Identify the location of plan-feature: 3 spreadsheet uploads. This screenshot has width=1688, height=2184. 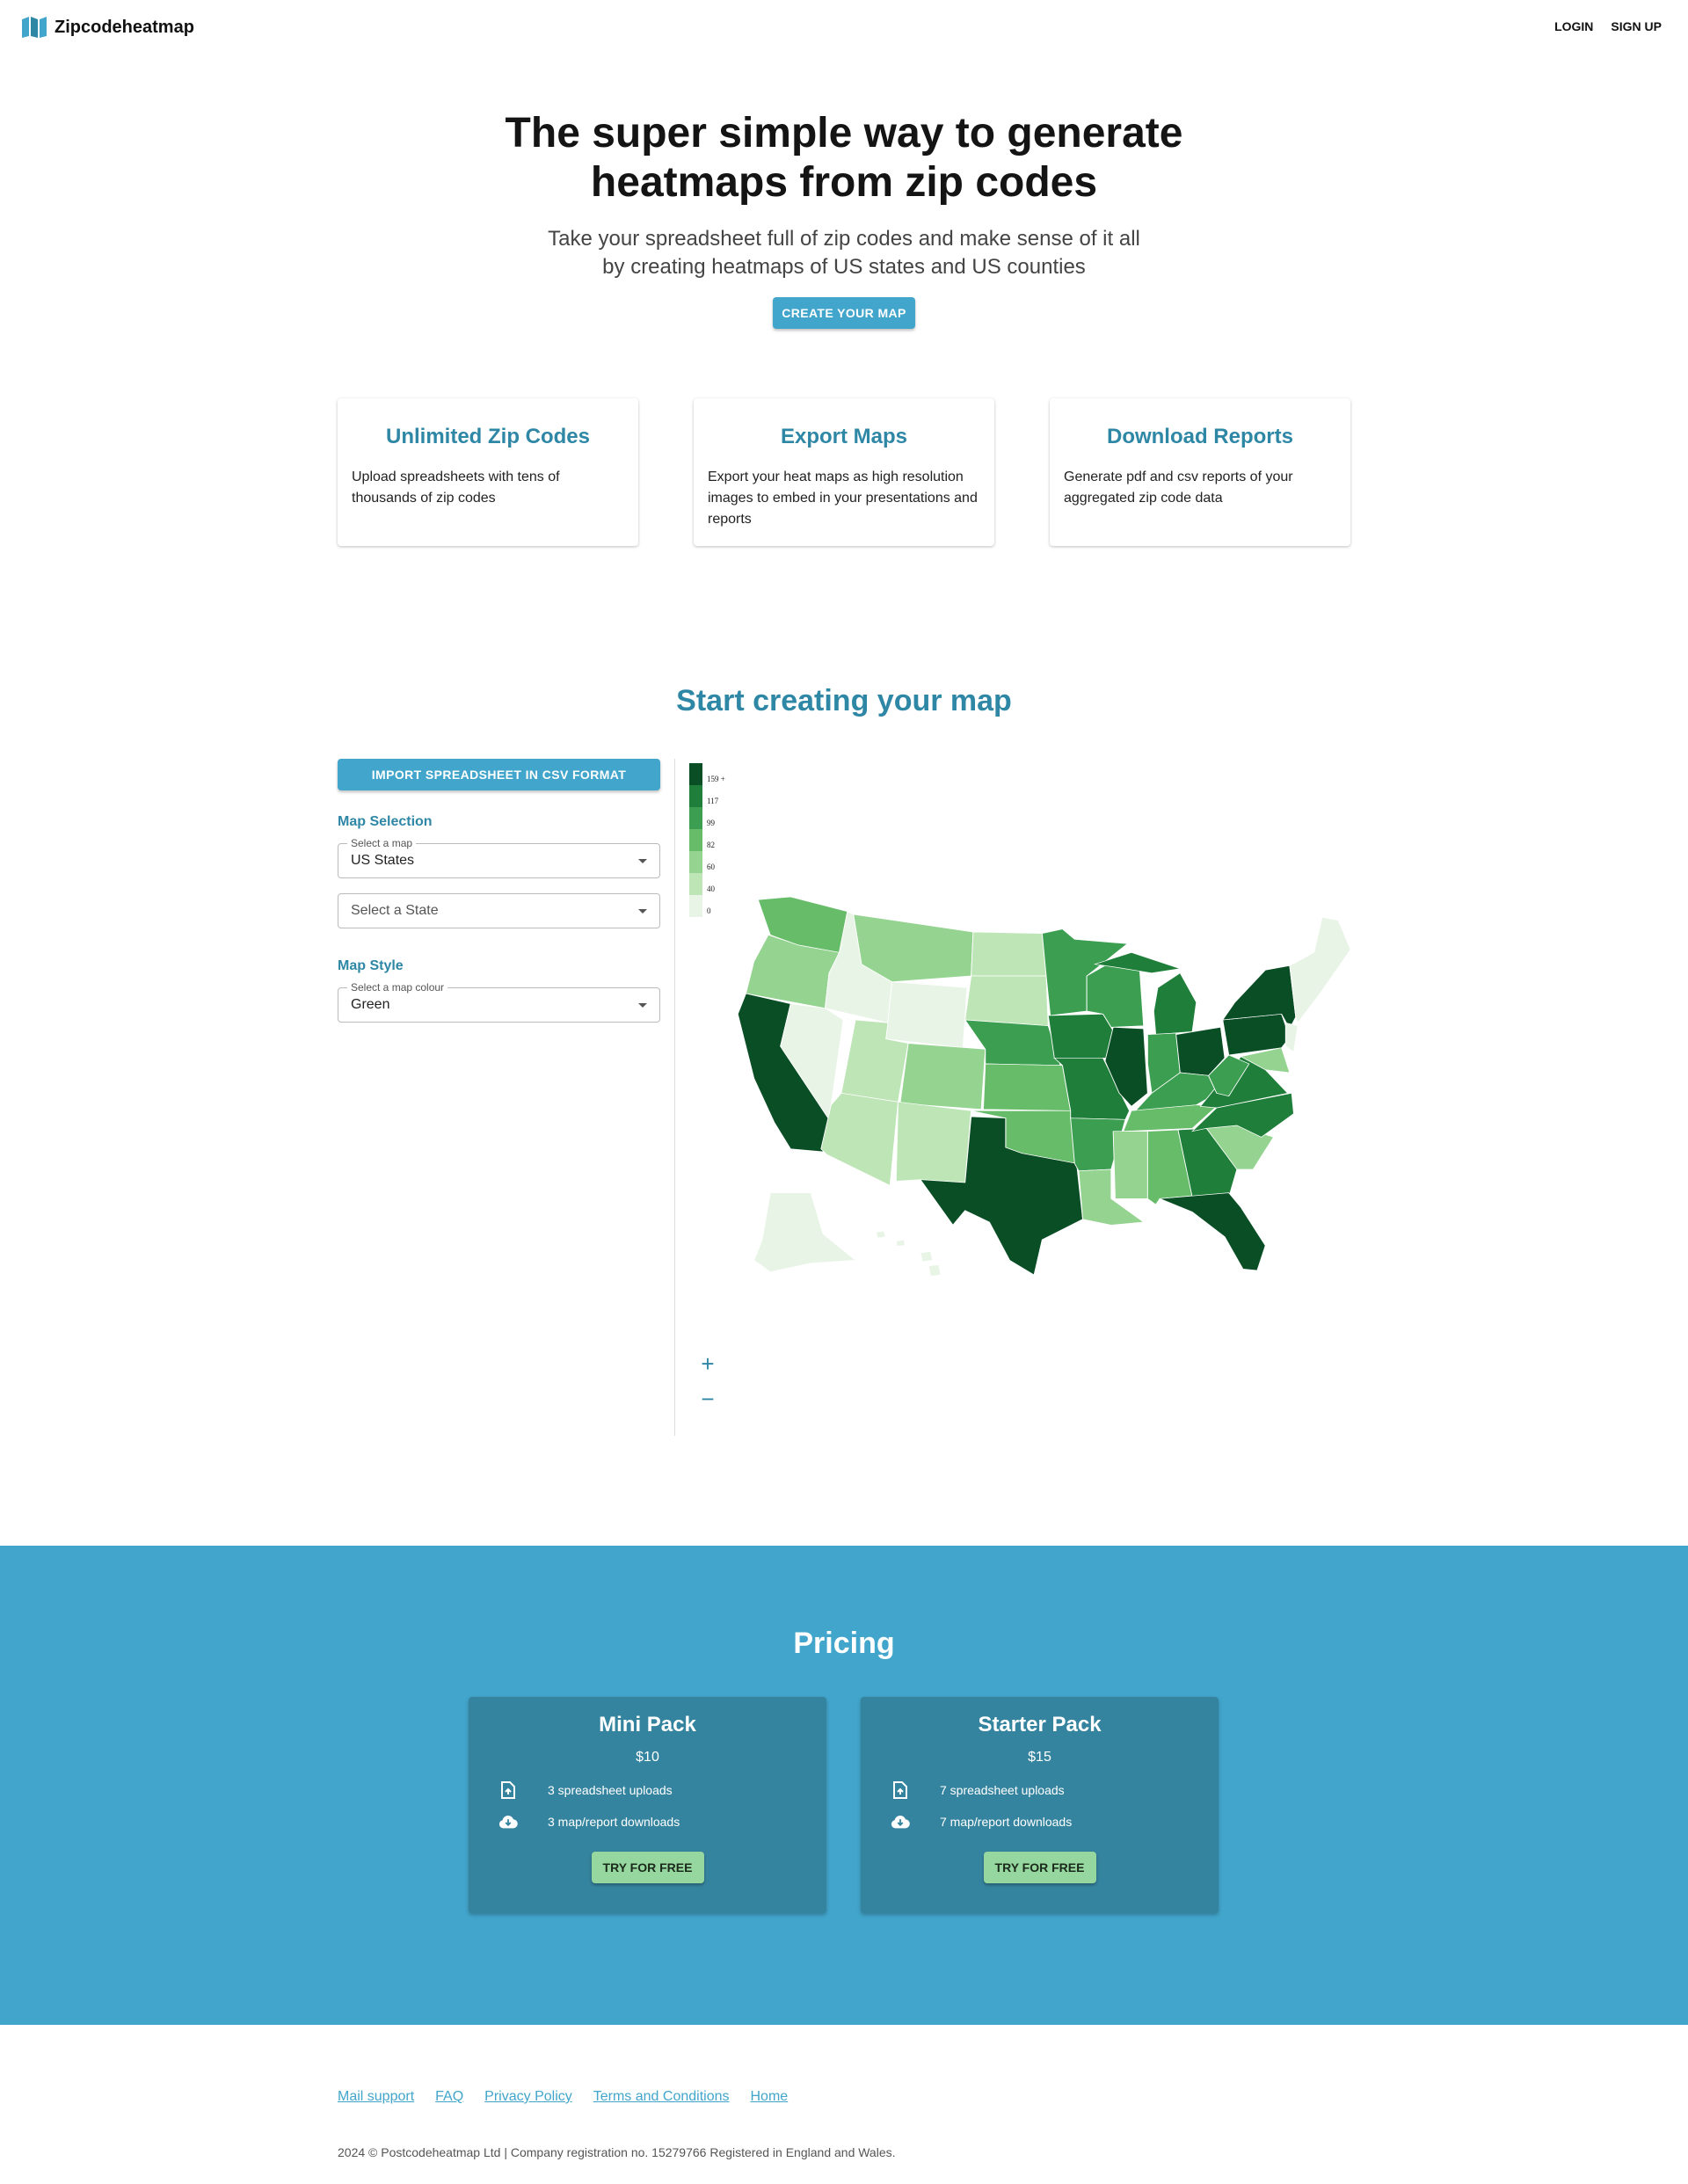
(662, 1790).